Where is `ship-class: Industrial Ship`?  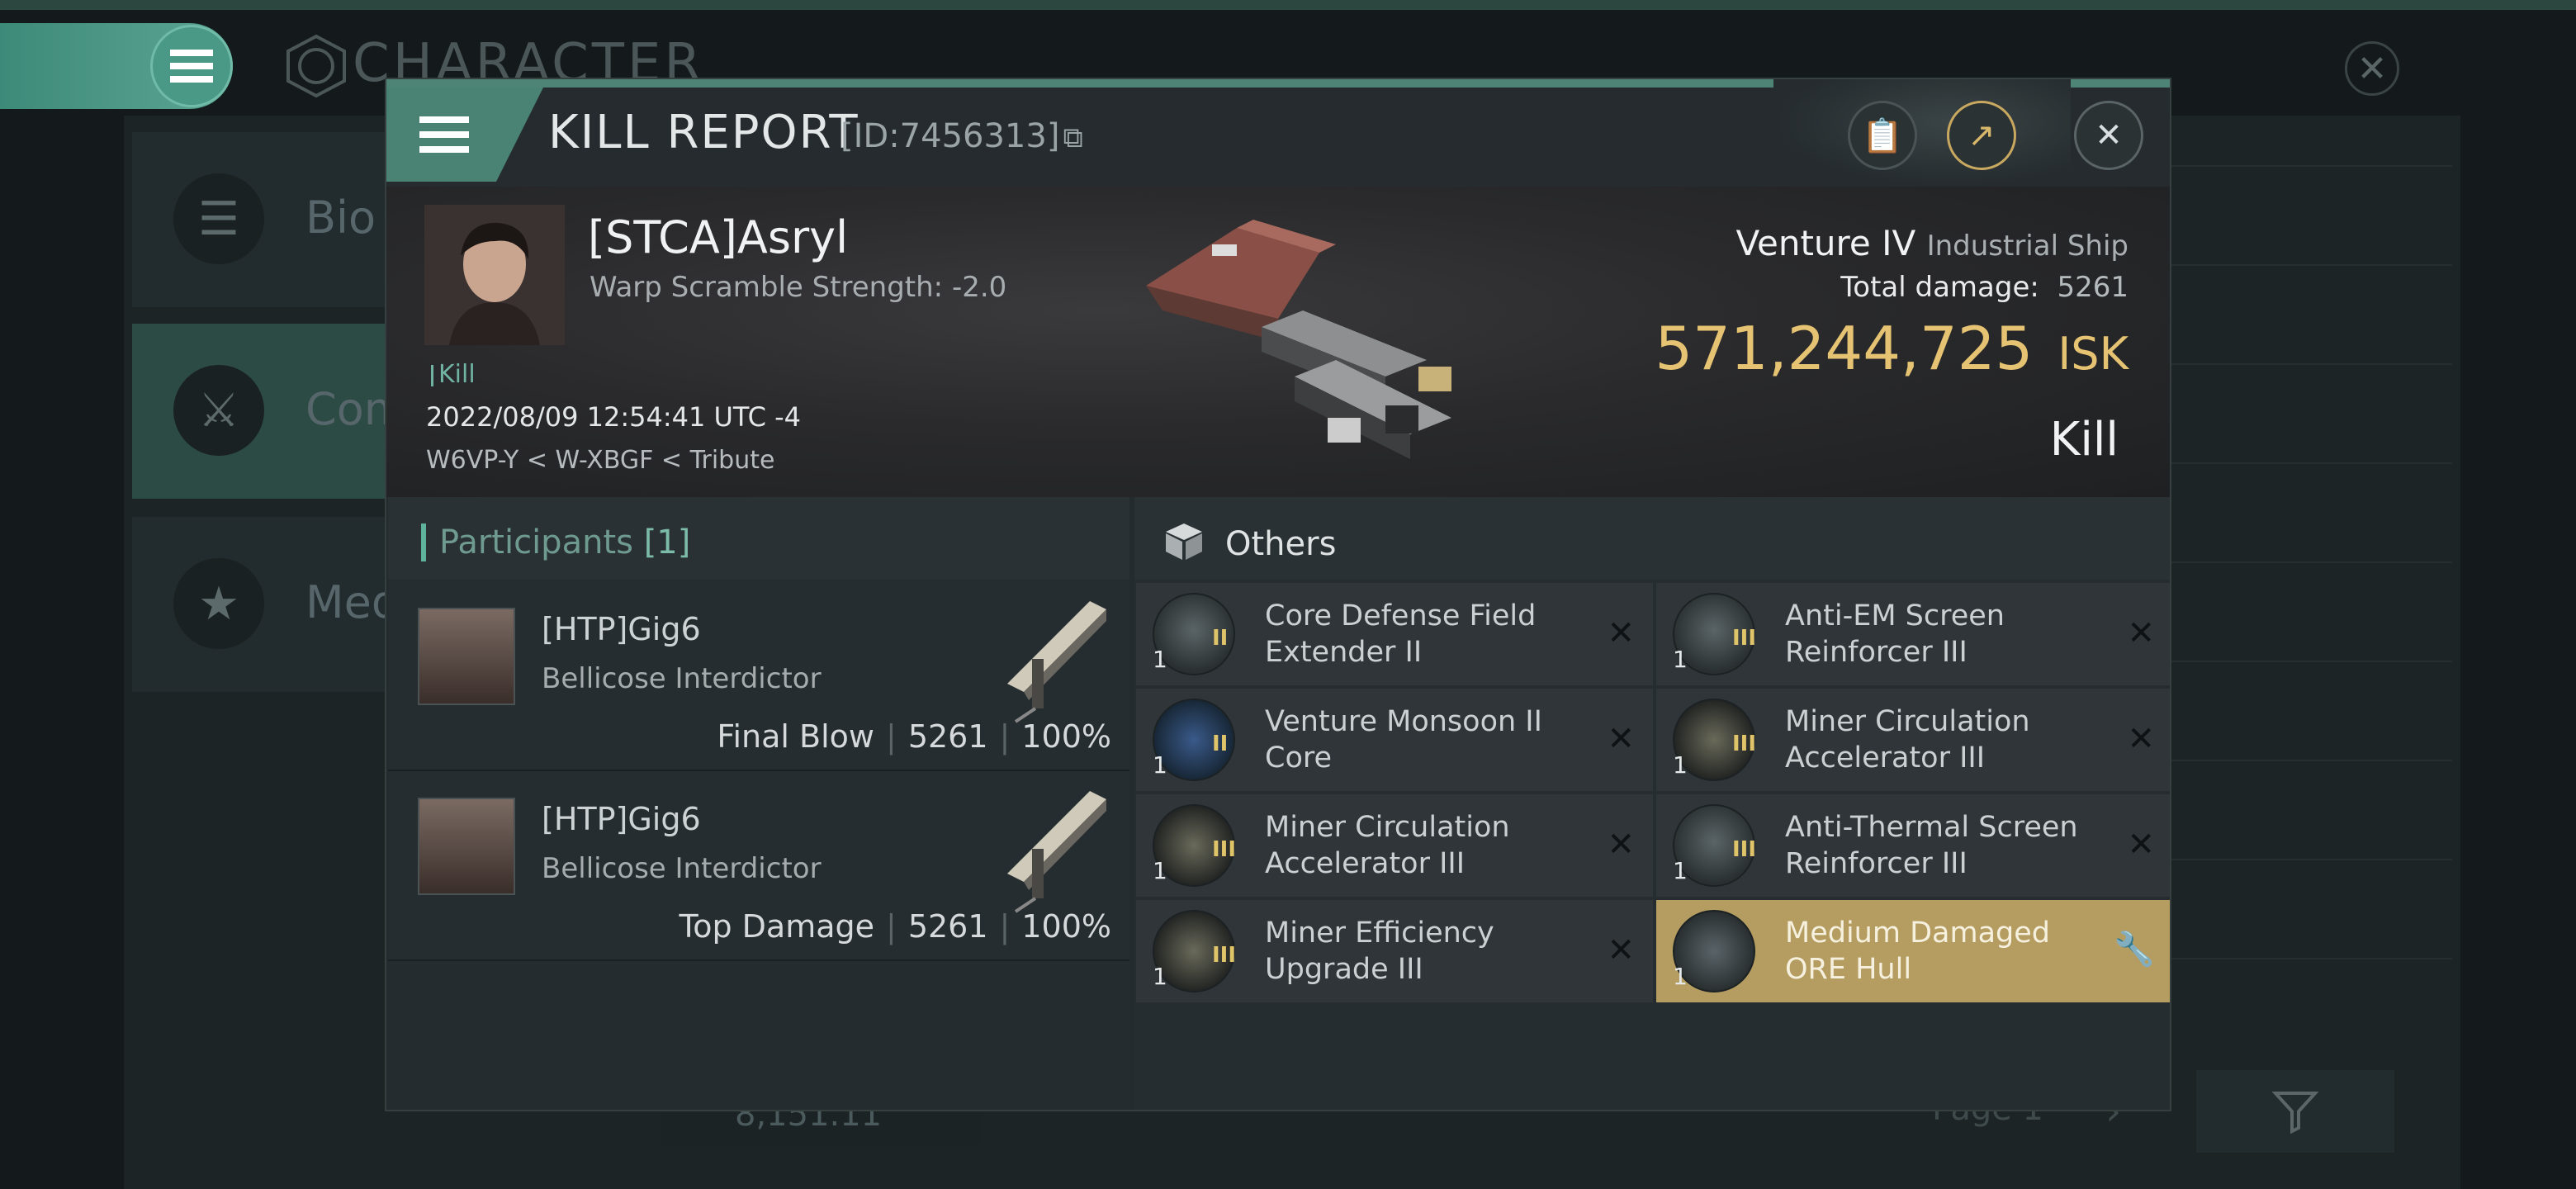 ship-class: Industrial Ship is located at coordinates (2027, 246).